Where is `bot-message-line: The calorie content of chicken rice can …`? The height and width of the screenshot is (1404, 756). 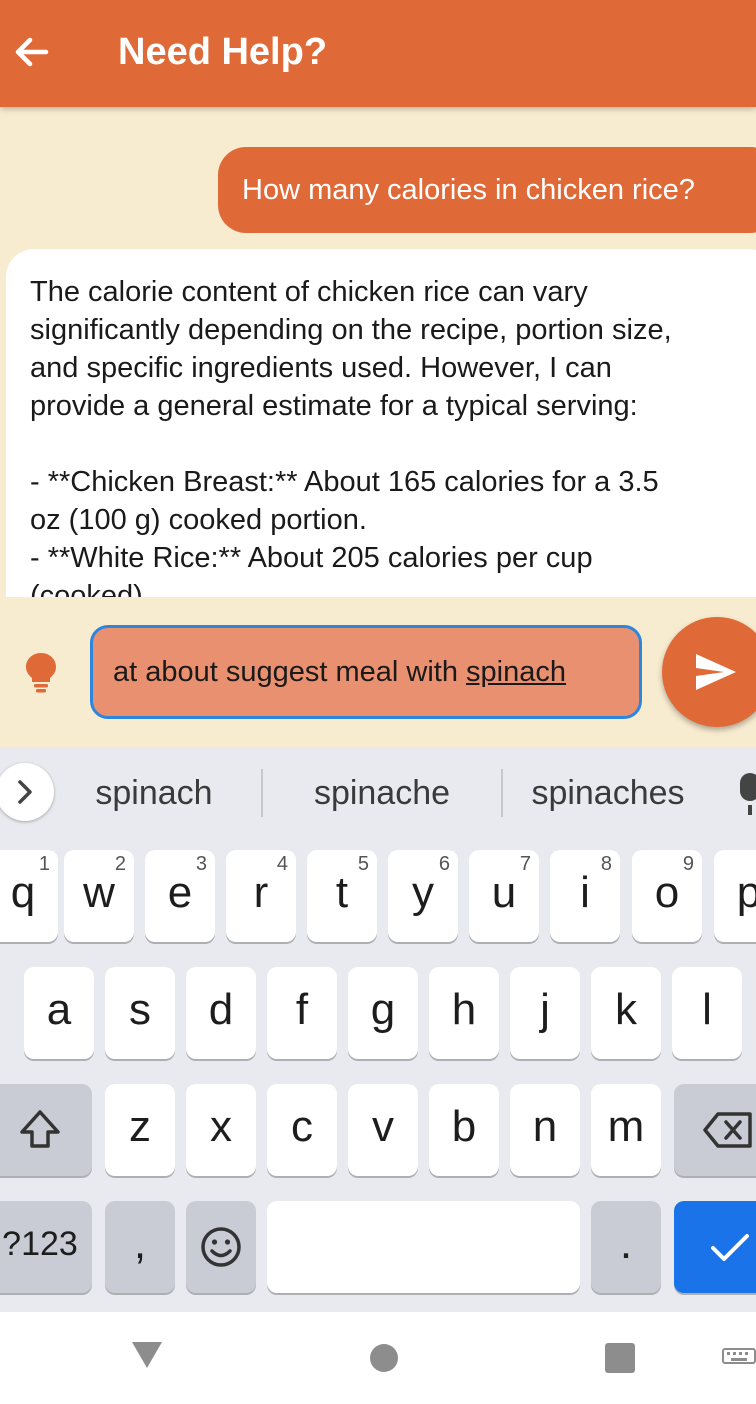
bot-message-line: The calorie content of chicken rice can … is located at coordinates (309, 292).